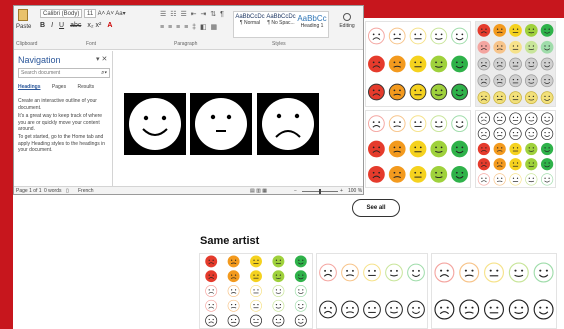 This screenshot has height=329, width=564. Describe the element at coordinates (104, 73) in the screenshot. I see `search-icon: ⌕▾` at that location.